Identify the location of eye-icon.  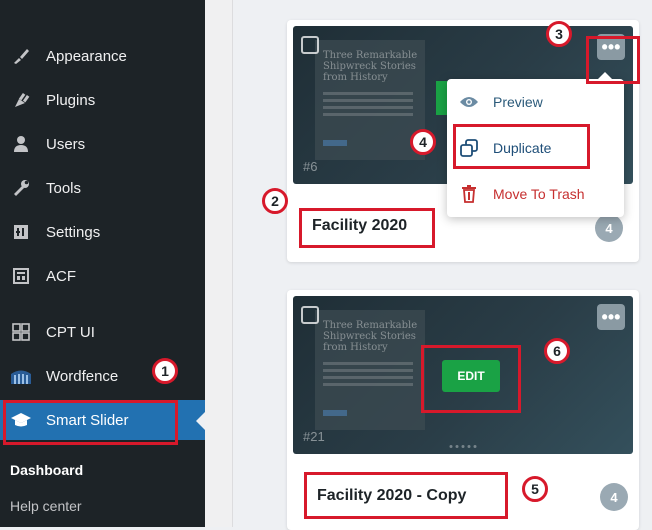
(469, 102).